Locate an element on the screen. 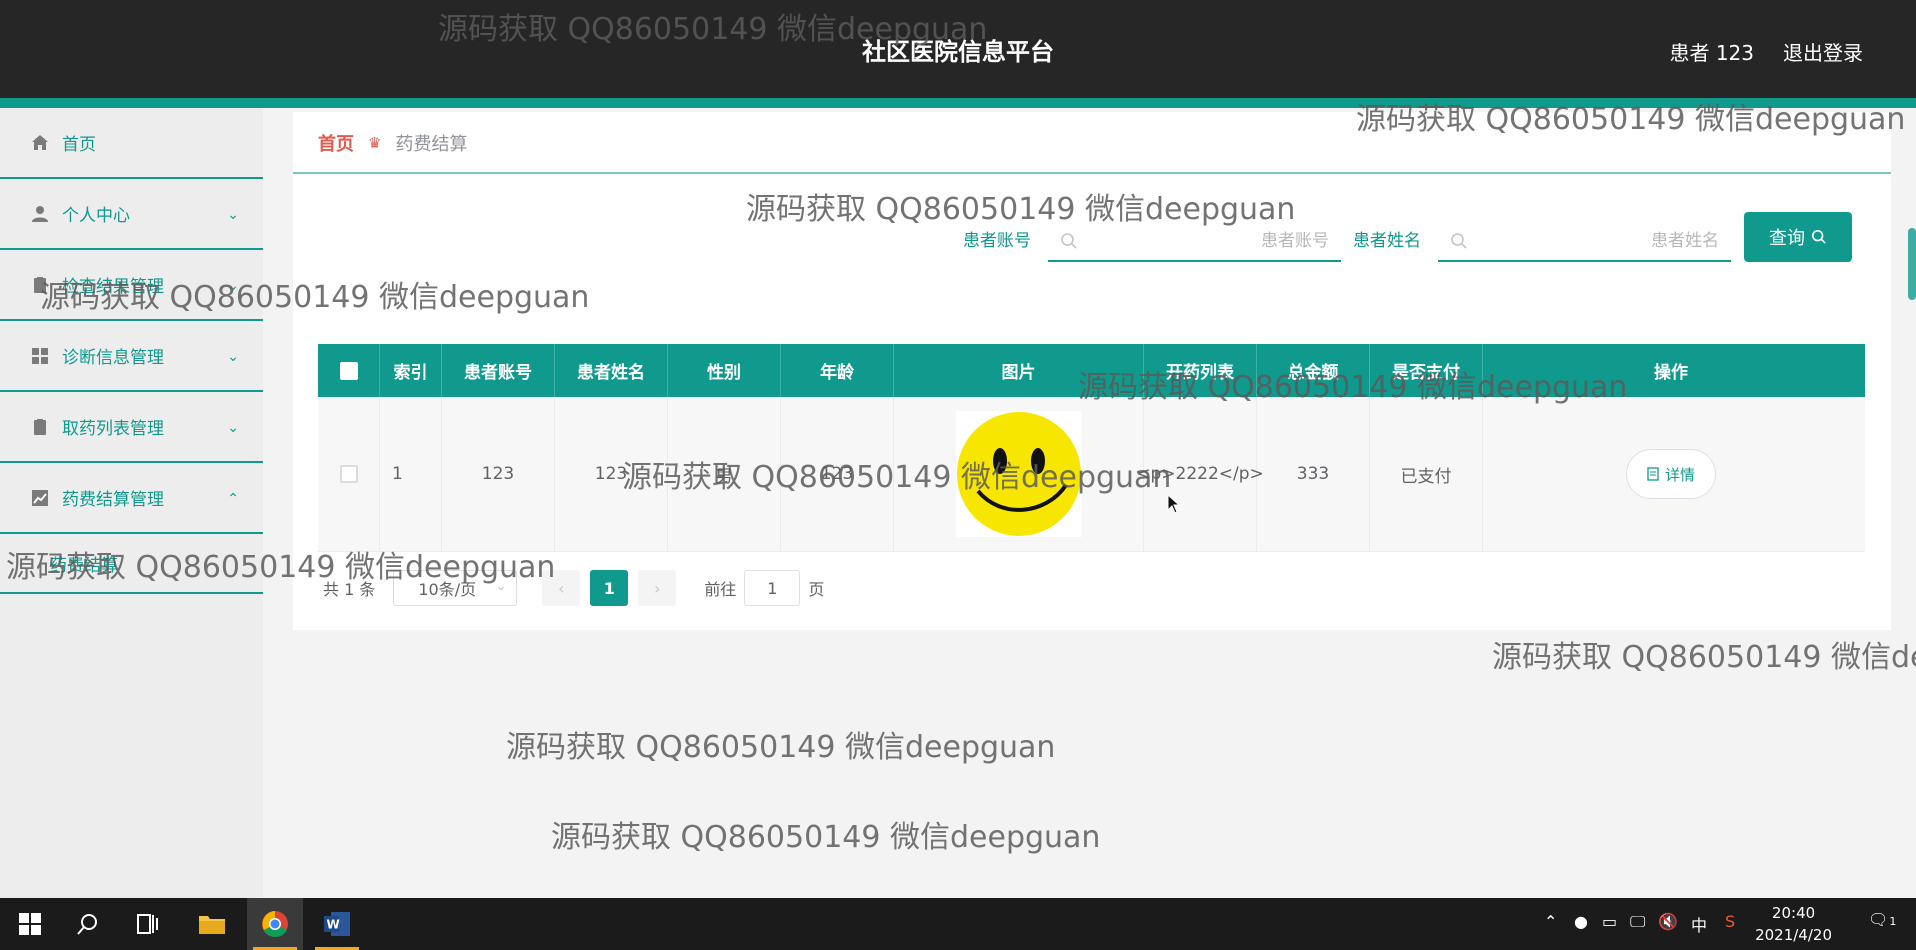 This screenshot has height=950, width=1916. query-button: 查询 is located at coordinates (1798, 237).